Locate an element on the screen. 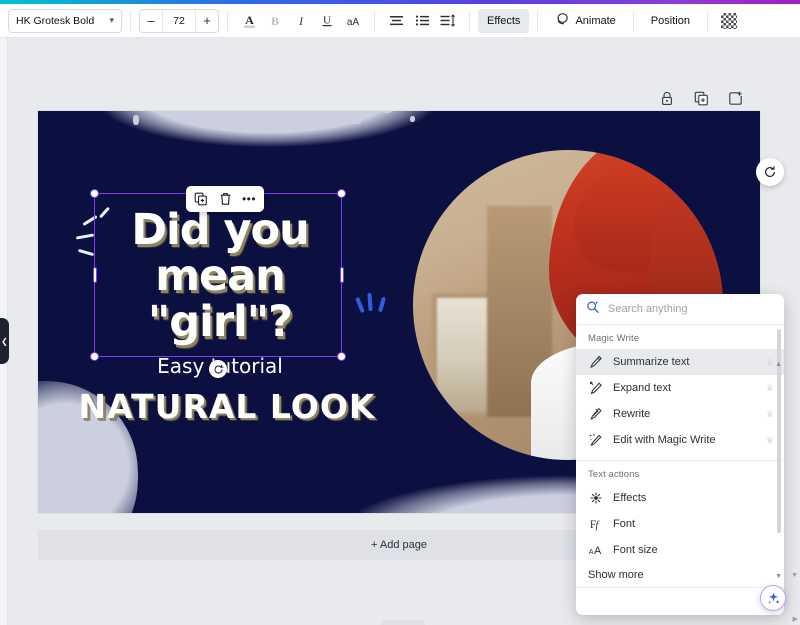  font-family-select: HK Grotesk Bold ▾ is located at coordinates (65, 20).